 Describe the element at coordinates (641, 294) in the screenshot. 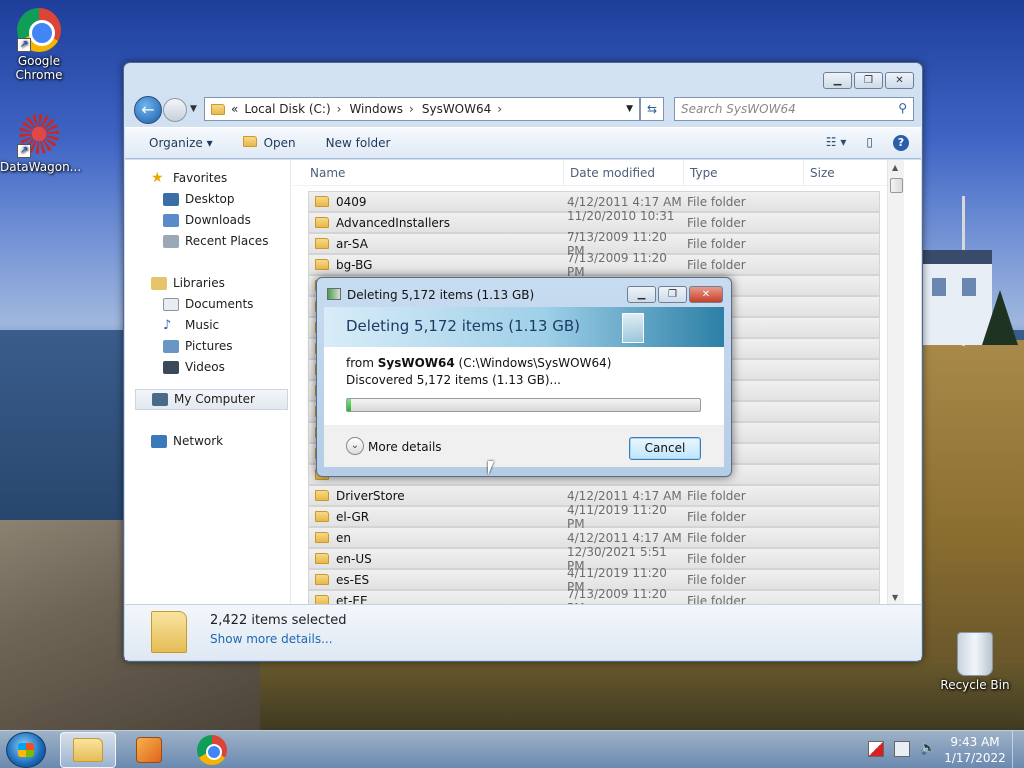

I see `dialog-minimize-button: ▁` at that location.